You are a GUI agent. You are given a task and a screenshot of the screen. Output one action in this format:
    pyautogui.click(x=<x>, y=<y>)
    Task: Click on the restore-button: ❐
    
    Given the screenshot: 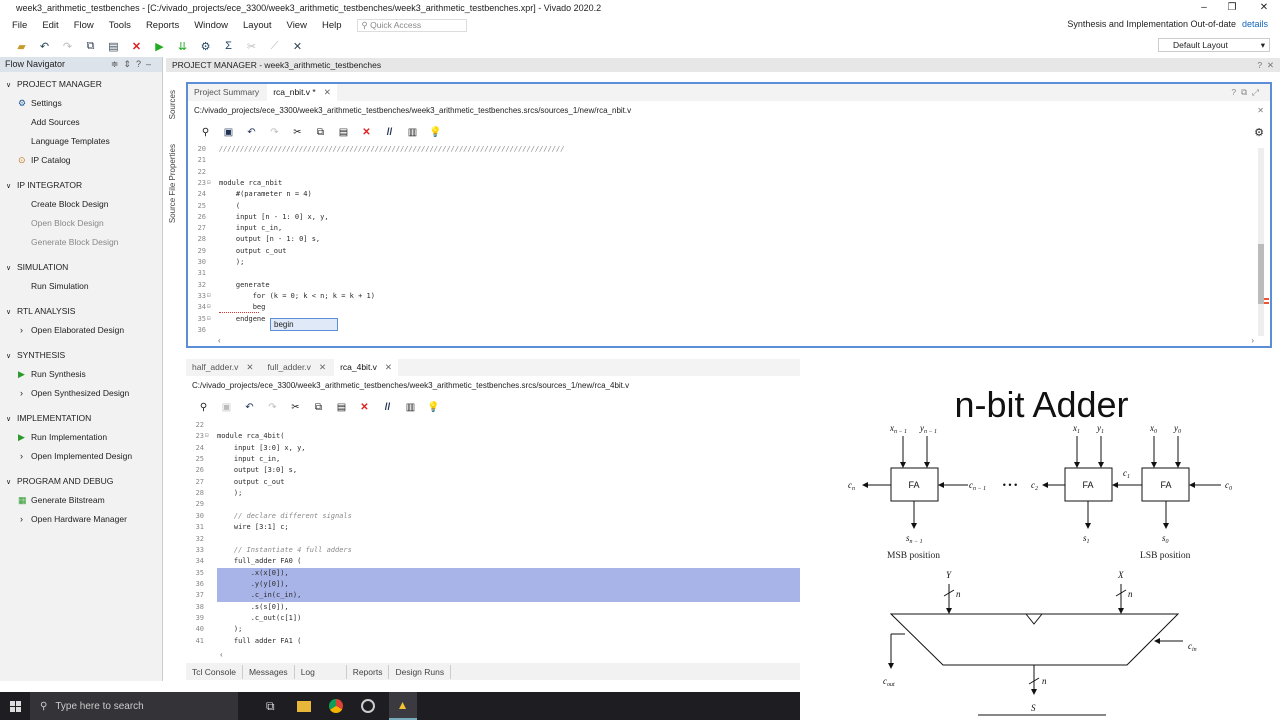 What is the action you would take?
    pyautogui.click(x=1232, y=8)
    